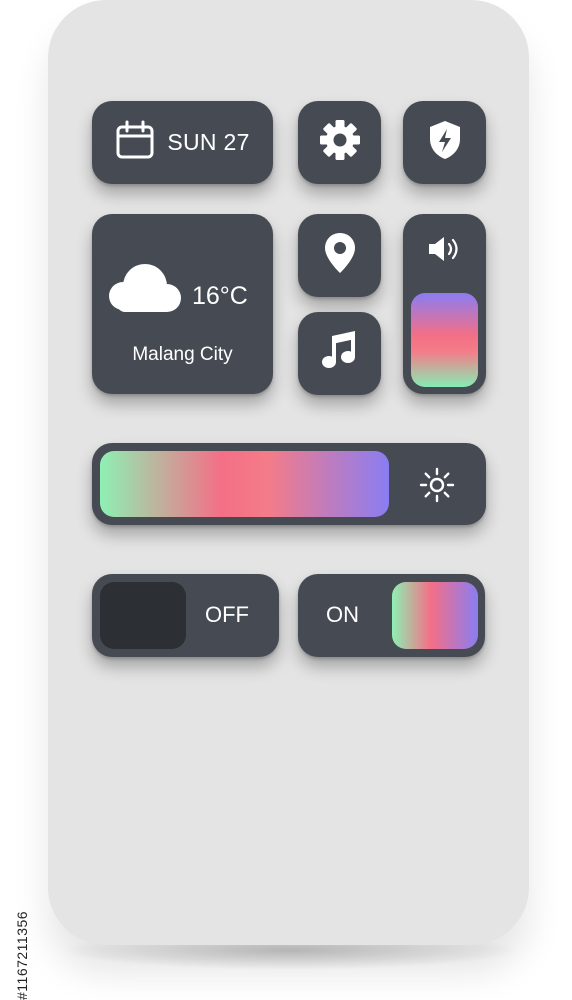 Image resolution: width=572 pixels, height=1000 pixels. What do you see at coordinates (342, 614) in the screenshot?
I see `toggle-on-label: ON` at bounding box center [342, 614].